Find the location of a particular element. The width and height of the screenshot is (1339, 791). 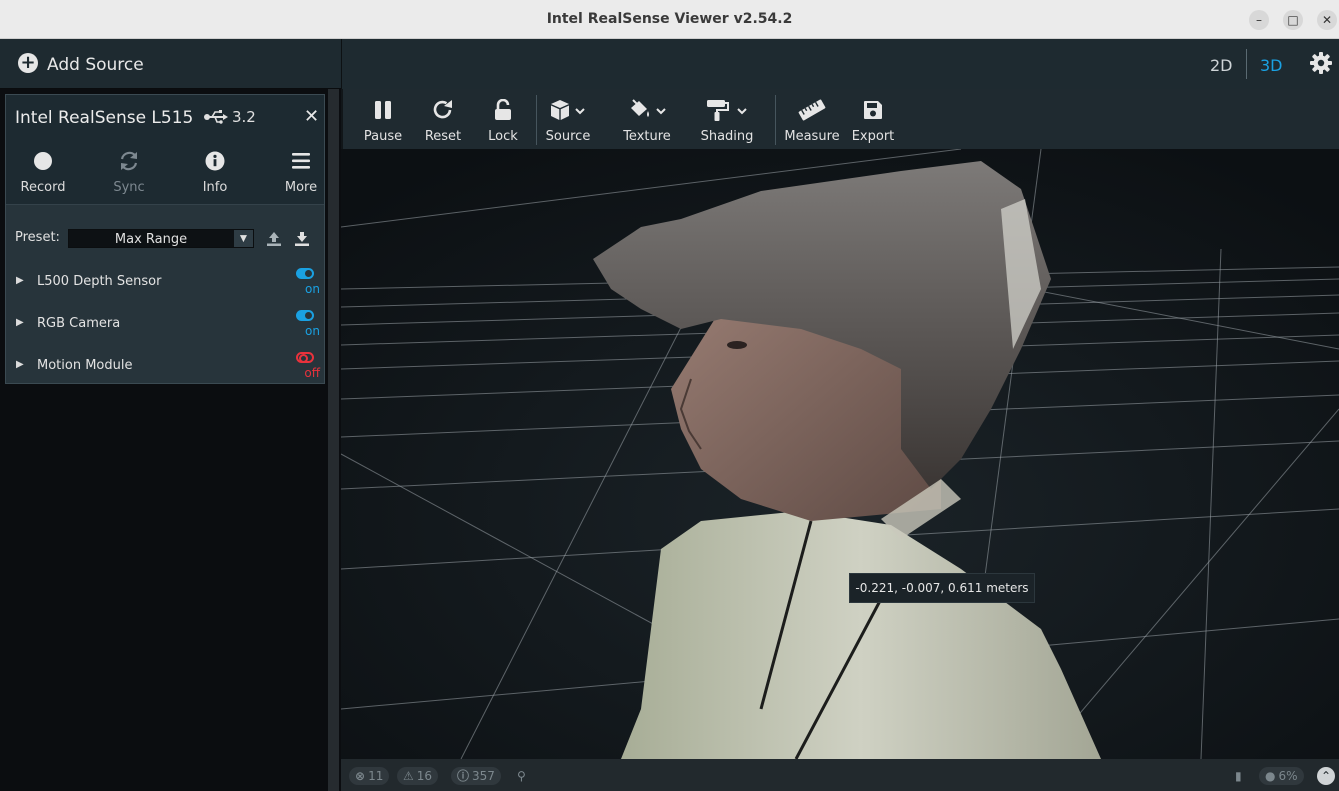

zoom-value: 6% is located at coordinates (1288, 776).